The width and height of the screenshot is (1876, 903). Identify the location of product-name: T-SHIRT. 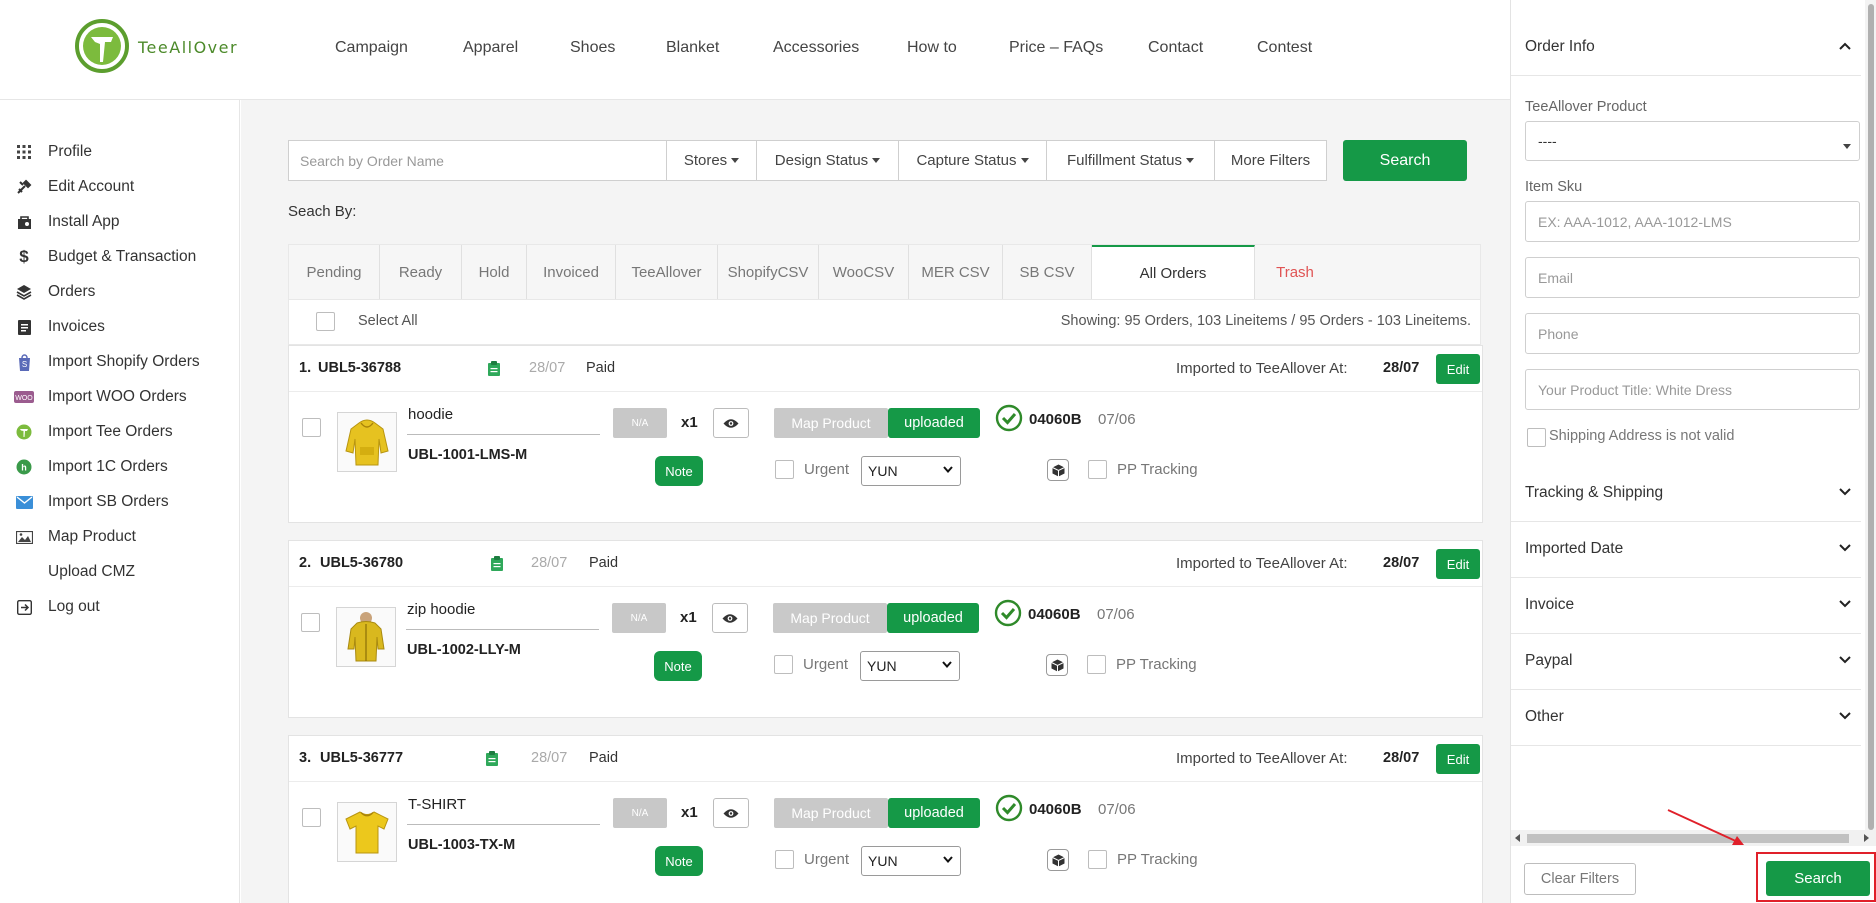
(437, 804).